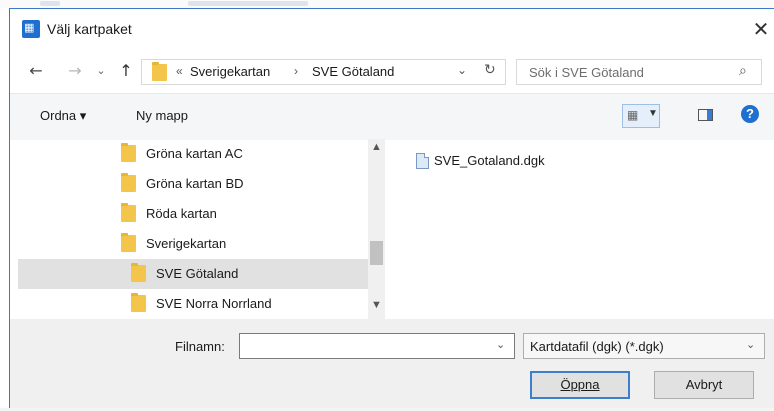  I want to click on filename-dropdown-icon: ⌄, so click(500, 344).